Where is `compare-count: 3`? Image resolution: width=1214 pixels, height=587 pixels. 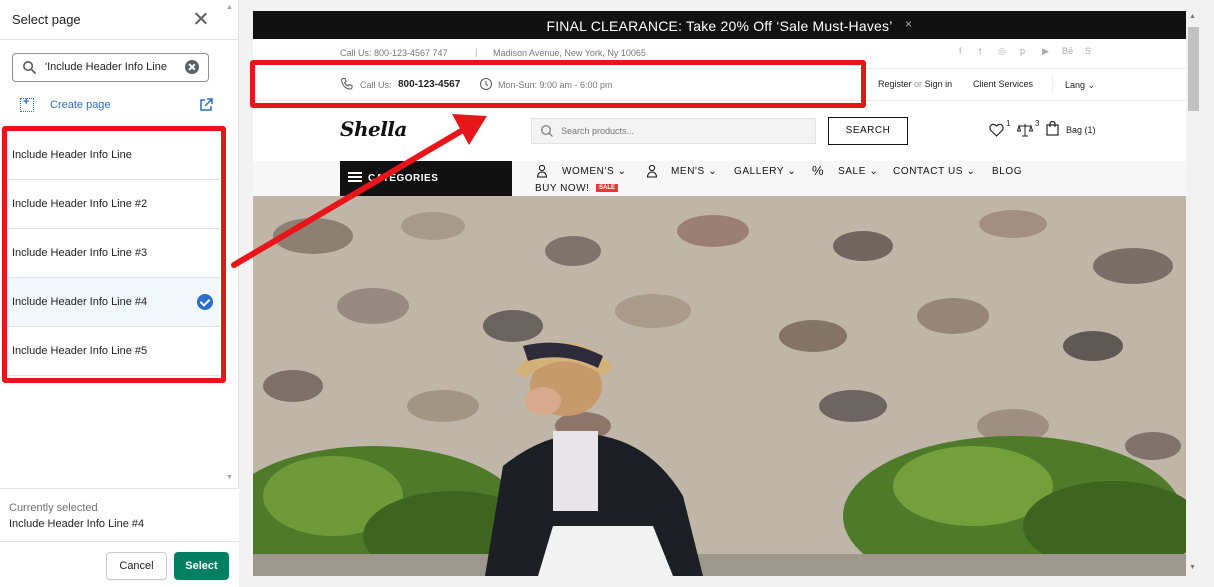 compare-count: 3 is located at coordinates (1037, 123).